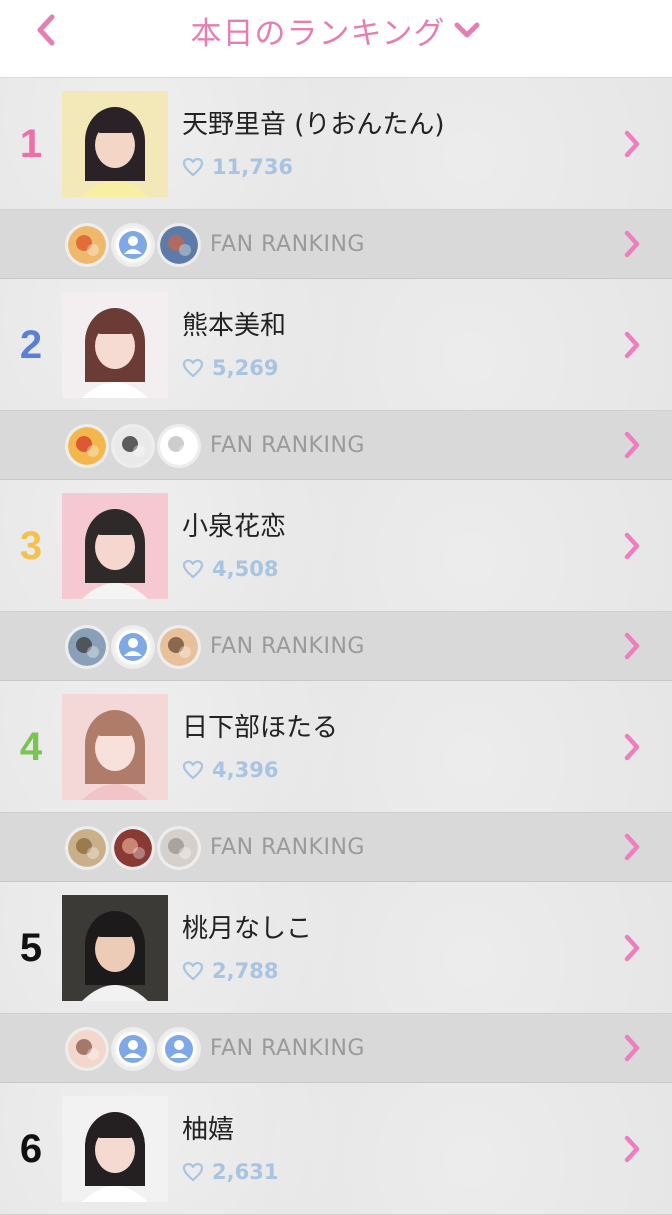  Describe the element at coordinates (313, 125) in the screenshot. I see `idol-name: 天野里音 (りおんたん)` at that location.